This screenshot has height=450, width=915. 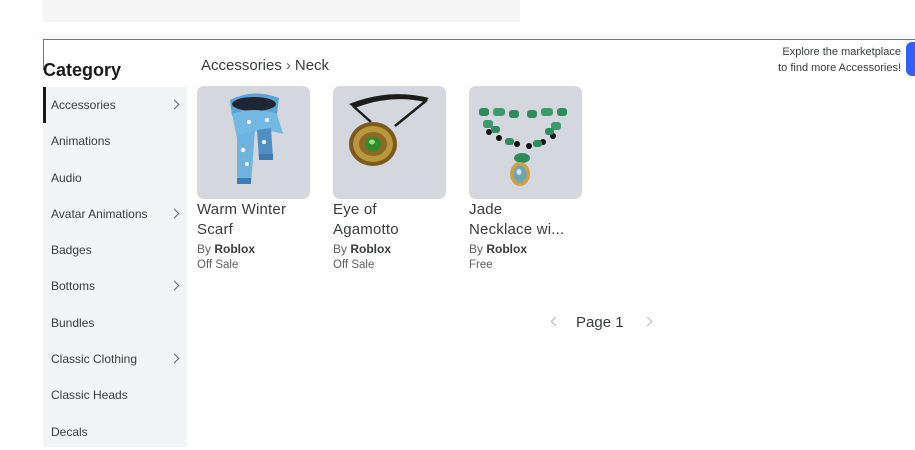 What do you see at coordinates (389, 220) in the screenshot?
I see `item-name: Eye of Agamotto` at bounding box center [389, 220].